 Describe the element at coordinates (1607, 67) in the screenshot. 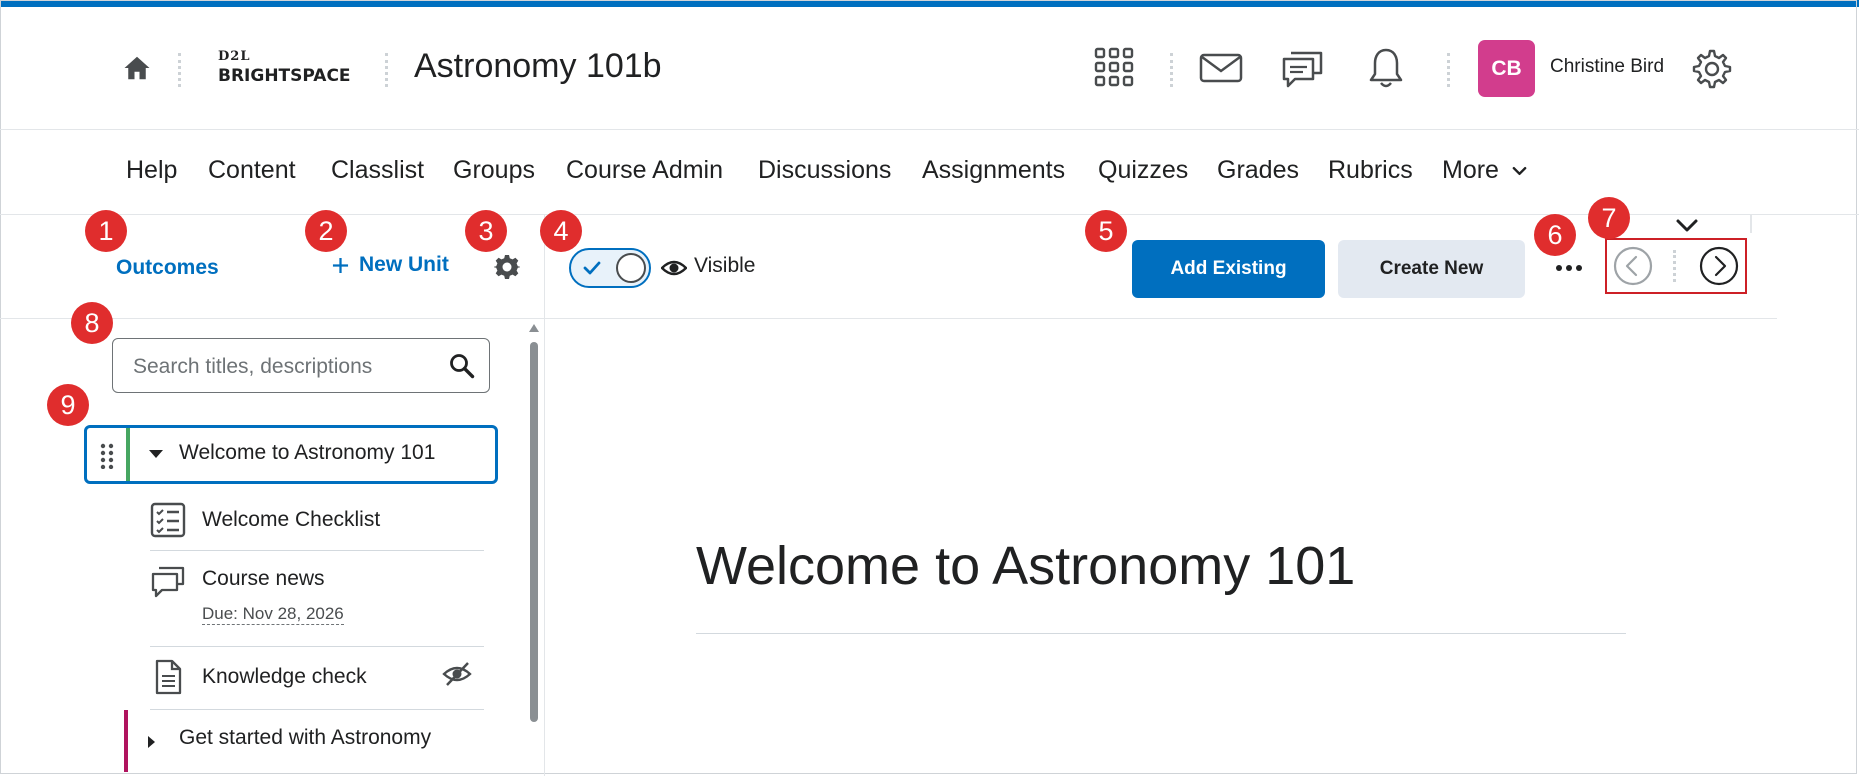

I see `user-name: Christine Bird` at that location.